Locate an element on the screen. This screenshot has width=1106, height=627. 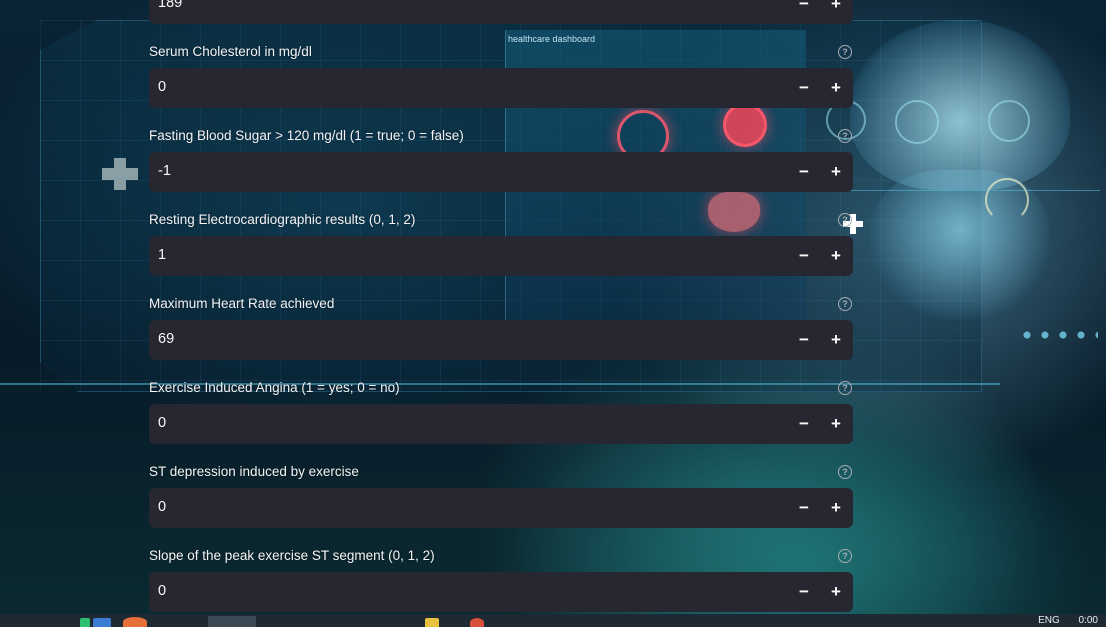
number-input-value: 69 is located at coordinates (166, 339).